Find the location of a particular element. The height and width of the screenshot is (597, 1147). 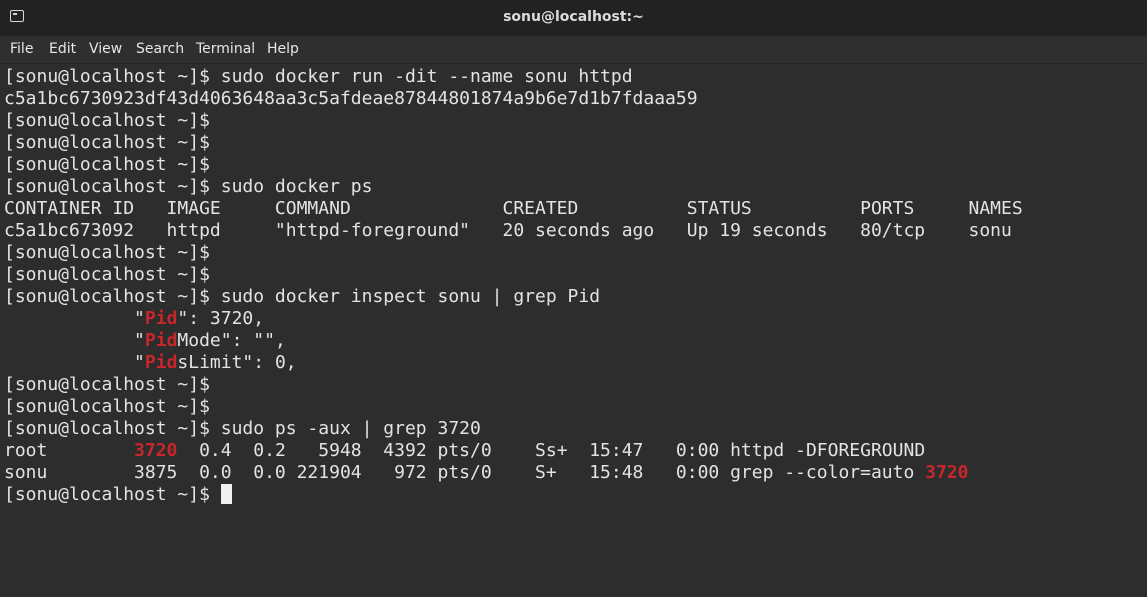

menu-search: Search is located at coordinates (160, 49).